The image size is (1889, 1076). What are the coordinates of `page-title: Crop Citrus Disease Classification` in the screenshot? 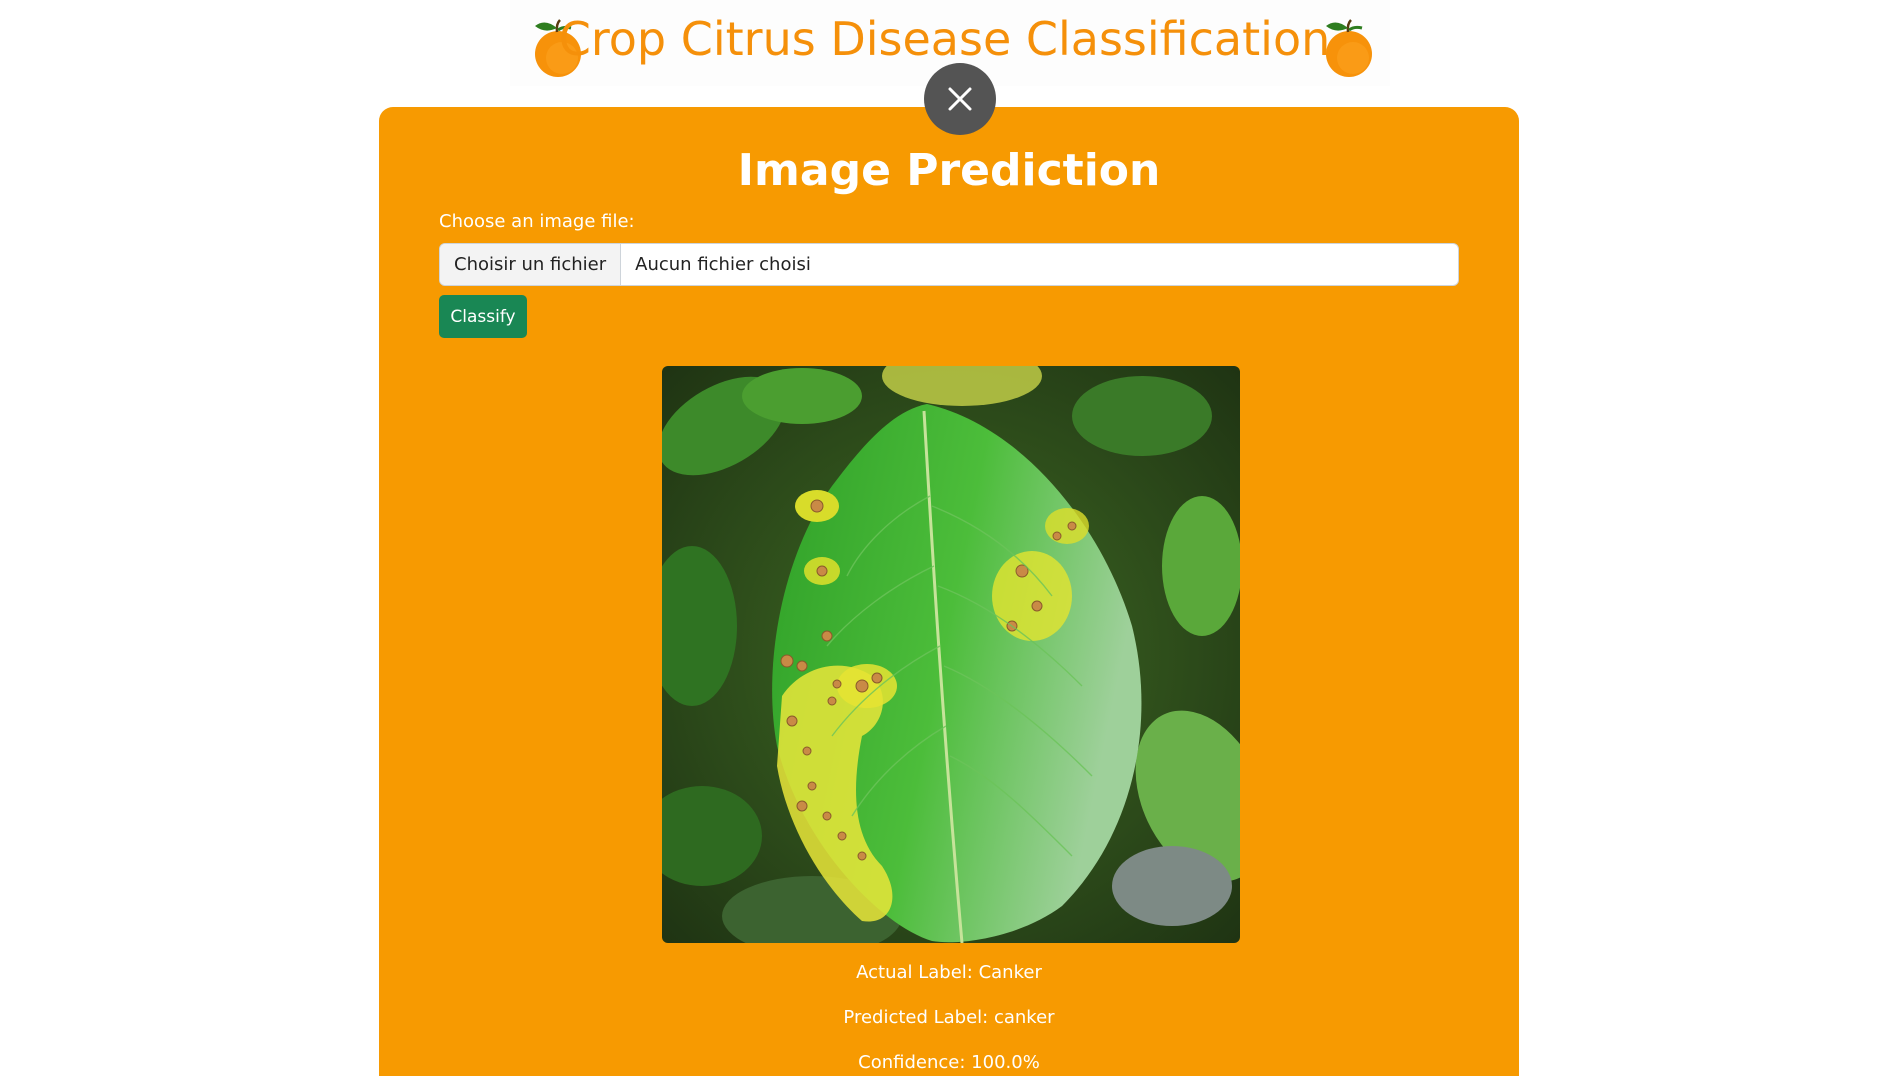 It's located at (944, 39).